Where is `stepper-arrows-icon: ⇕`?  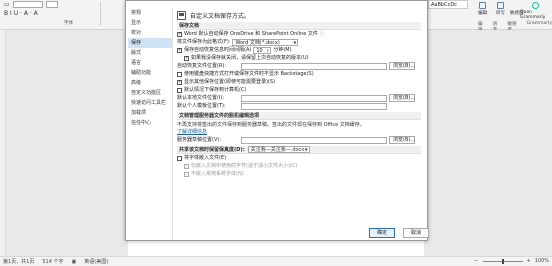
stepper-arrows-icon: ⇕ is located at coordinates (267, 50).